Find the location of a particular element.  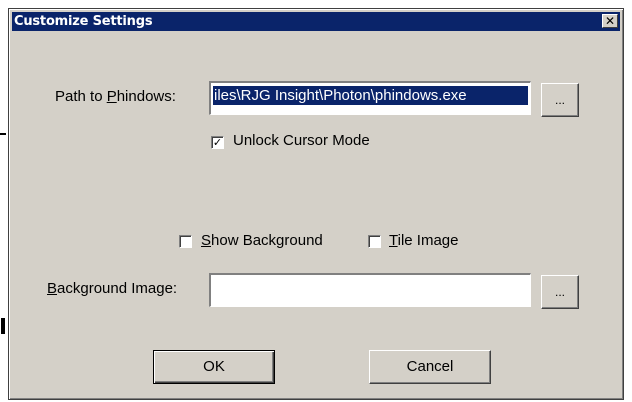

window-title: Customize Settings is located at coordinates (83, 21).